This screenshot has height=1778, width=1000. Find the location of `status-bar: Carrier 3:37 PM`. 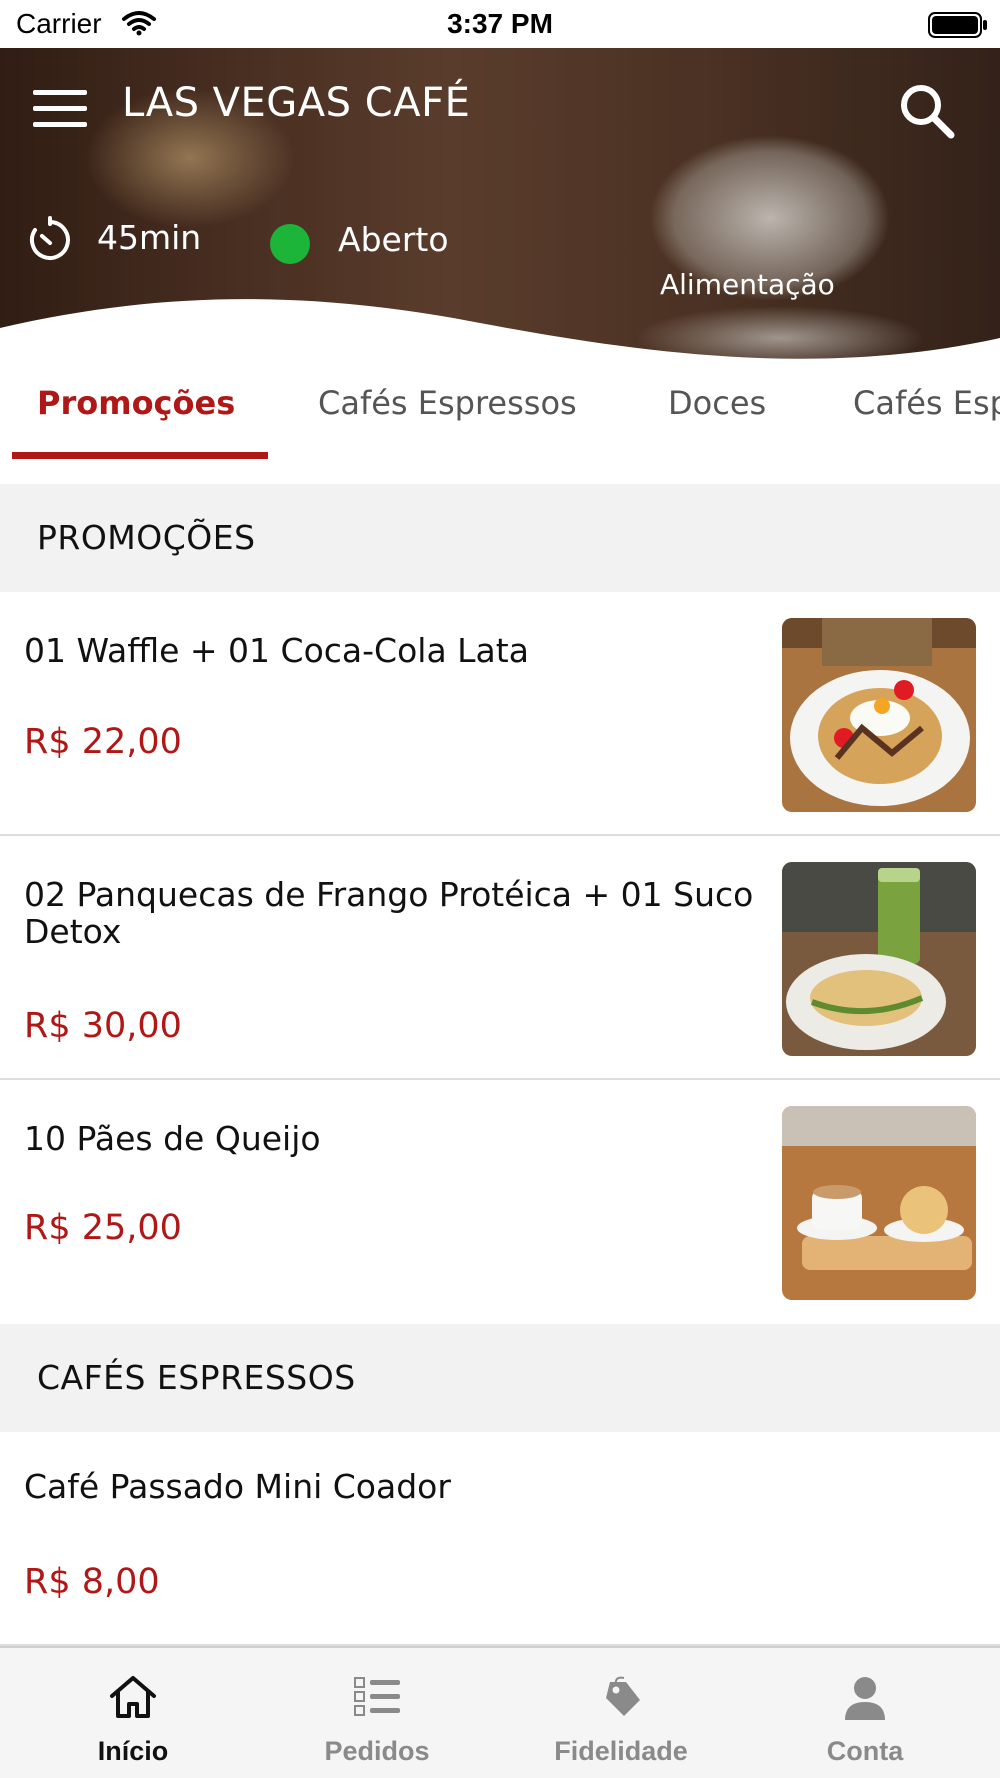

status-bar: Carrier 3:37 PM is located at coordinates (500, 24).